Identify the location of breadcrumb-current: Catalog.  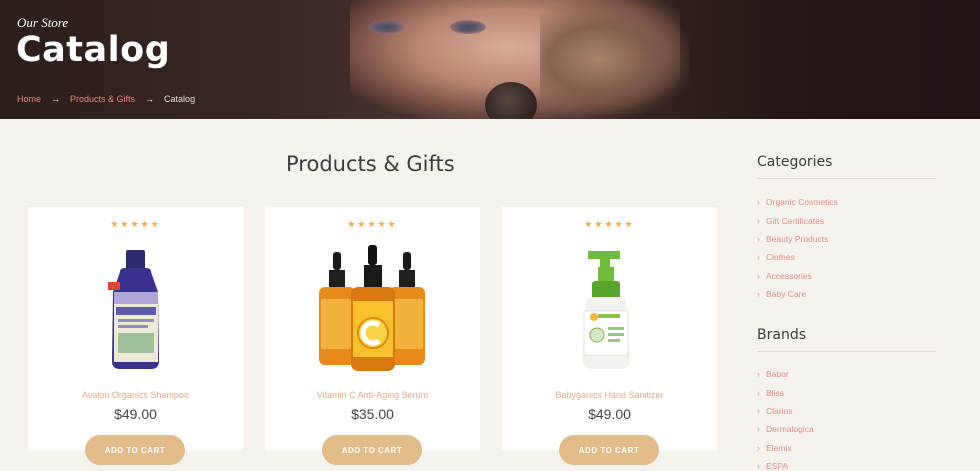
(180, 99).